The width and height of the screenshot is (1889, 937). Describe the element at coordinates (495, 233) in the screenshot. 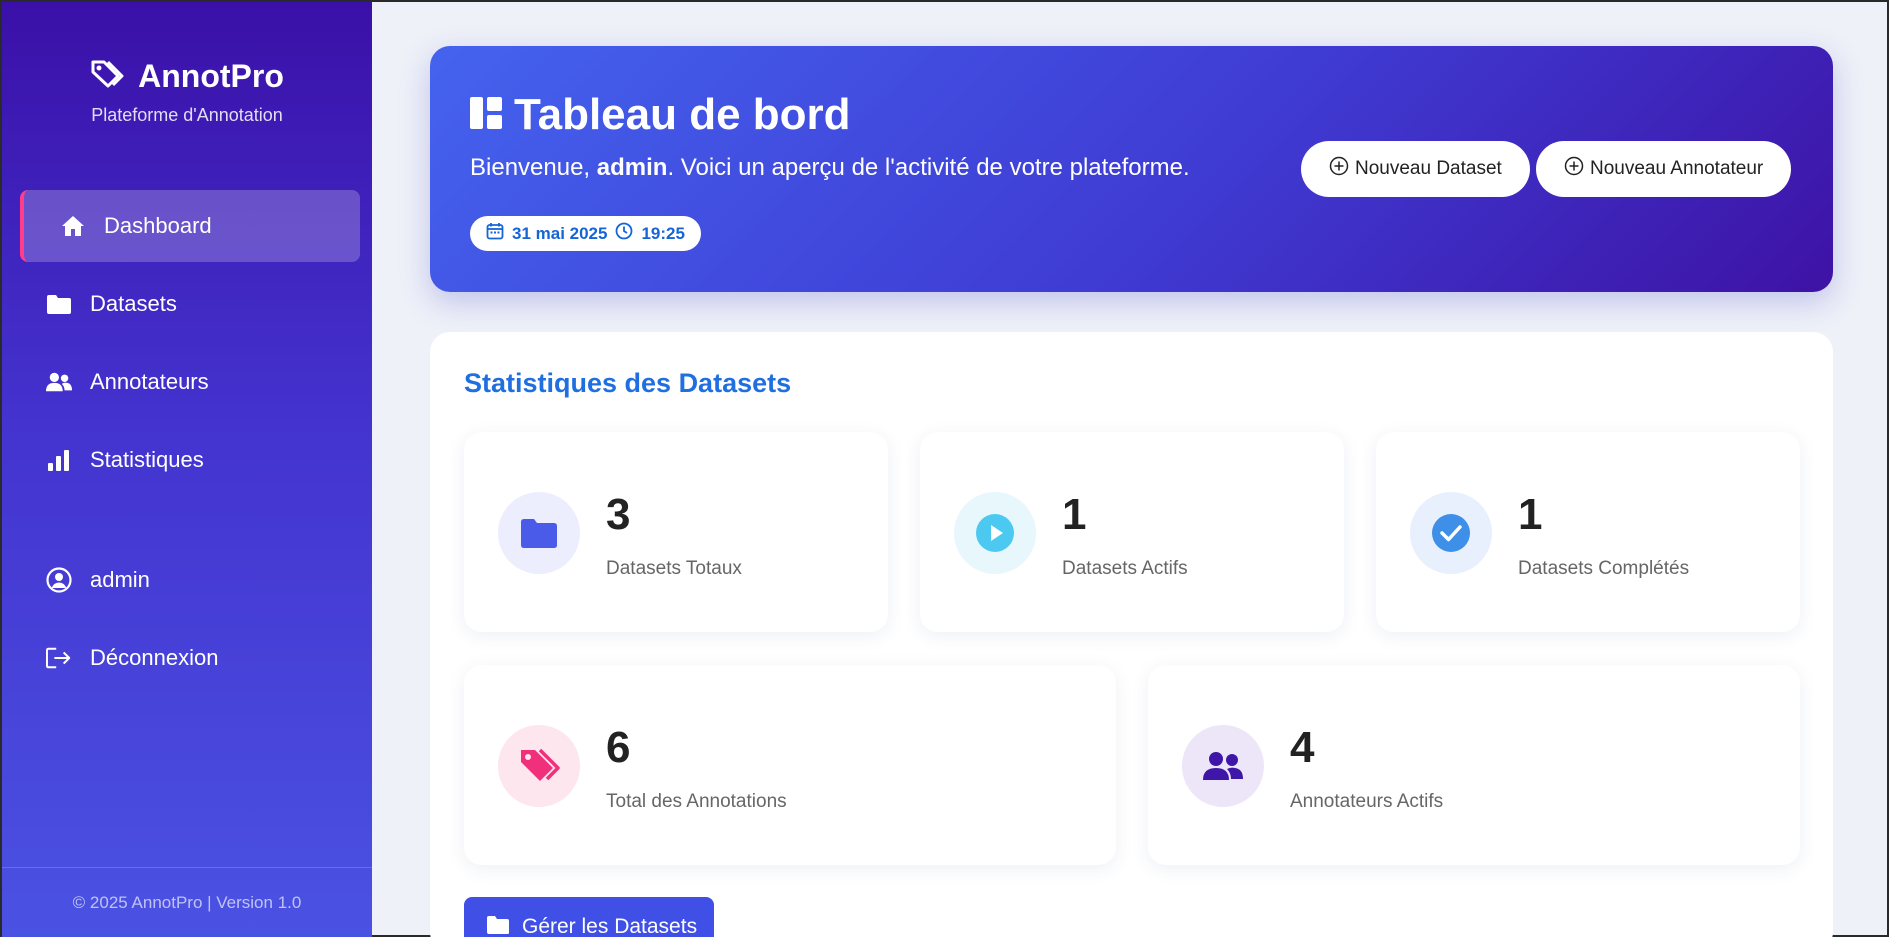

I see `calendar-icon` at that location.